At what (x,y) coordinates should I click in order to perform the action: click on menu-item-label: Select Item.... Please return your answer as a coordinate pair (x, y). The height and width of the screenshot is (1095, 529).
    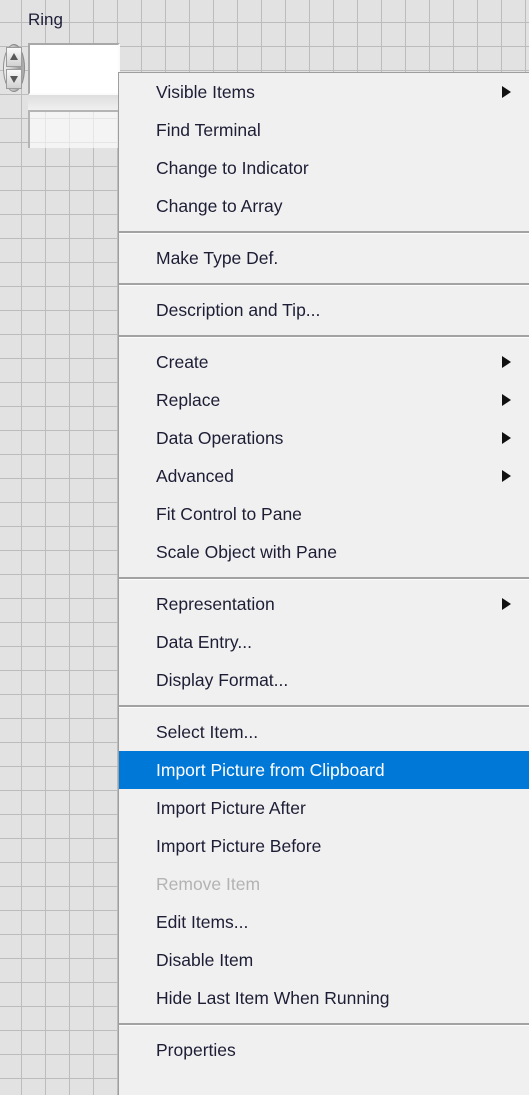
    Looking at the image, I should click on (207, 732).